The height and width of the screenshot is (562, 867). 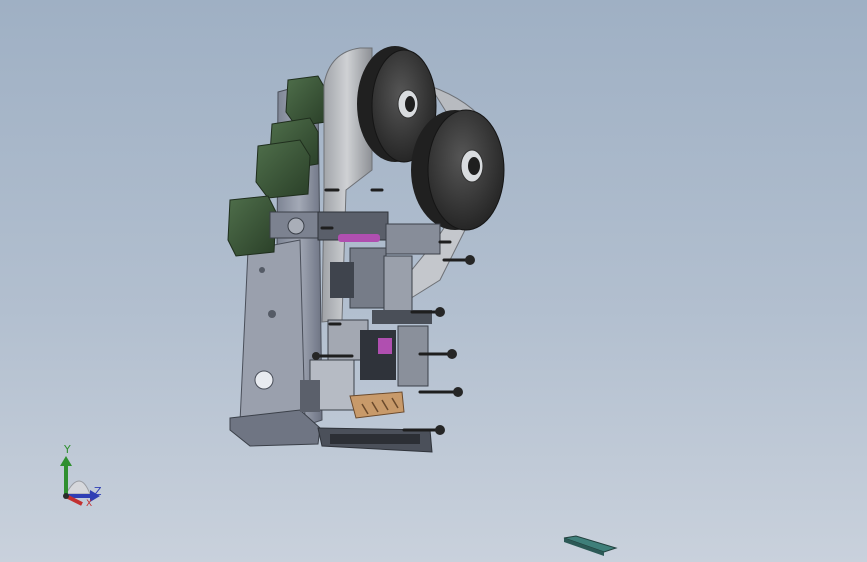 What do you see at coordinates (89, 504) in the screenshot?
I see `x-axis-label: X` at bounding box center [89, 504].